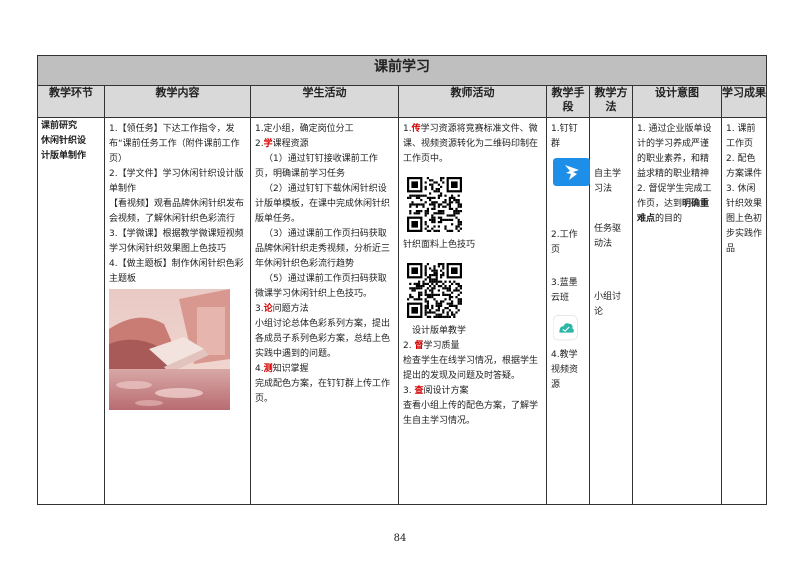  What do you see at coordinates (323, 249) in the screenshot?
I see `student-subitem: （3）通过课前工作页扫码获取品牌休闲针织走秀视频，分析近三年休闲针织色彩流行趋势` at bounding box center [323, 249].